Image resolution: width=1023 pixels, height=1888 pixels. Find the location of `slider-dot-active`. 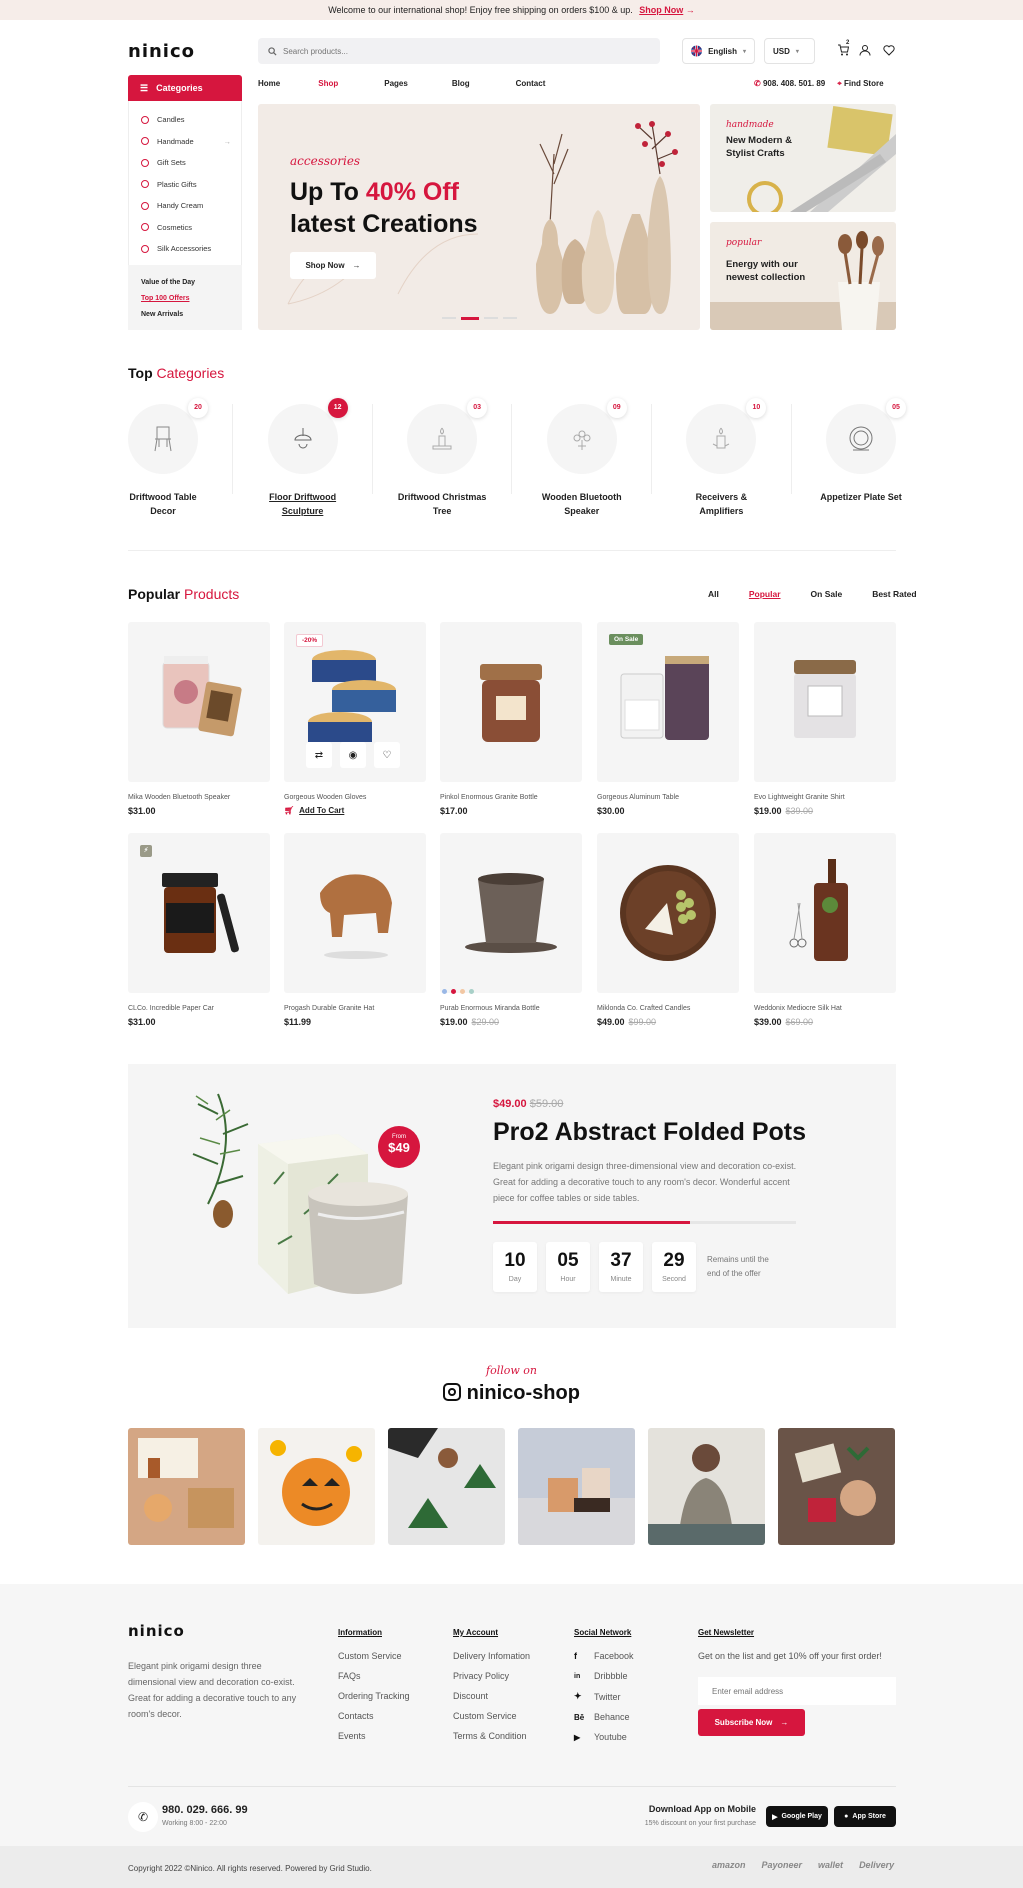

slider-dot-active is located at coordinates (470, 318).